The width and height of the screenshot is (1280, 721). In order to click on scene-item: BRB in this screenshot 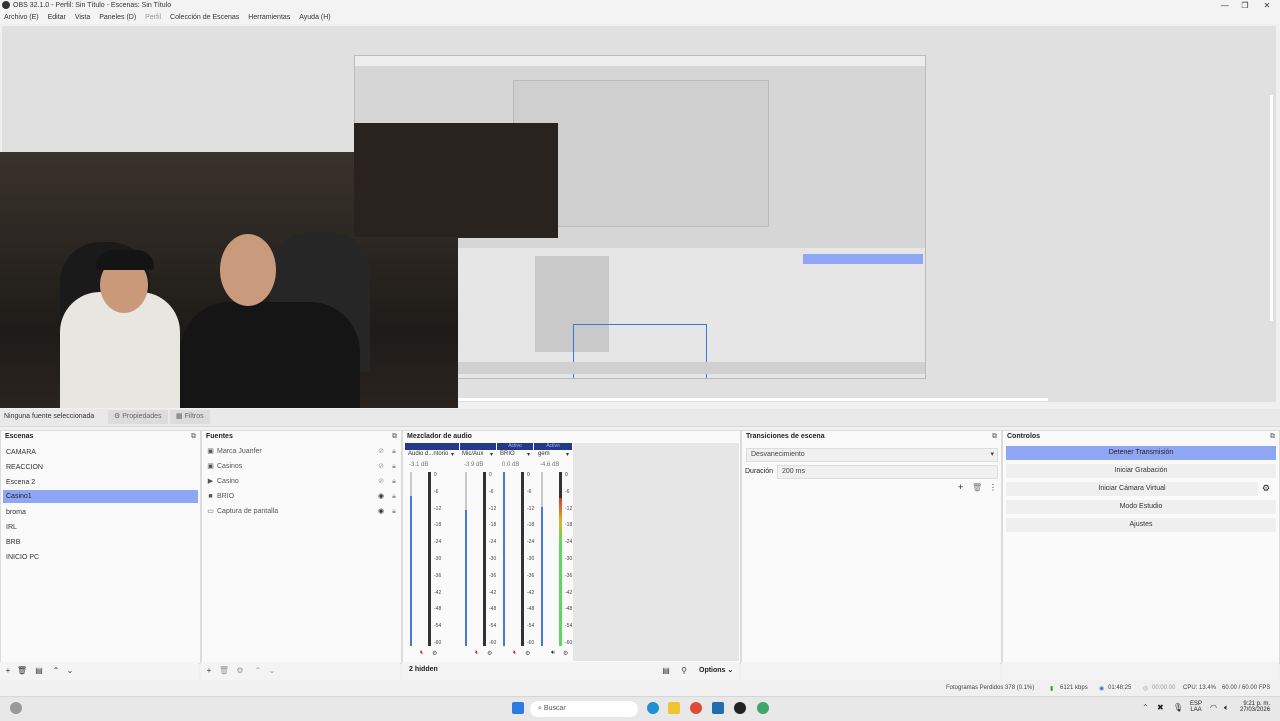, I will do `click(100, 542)`.